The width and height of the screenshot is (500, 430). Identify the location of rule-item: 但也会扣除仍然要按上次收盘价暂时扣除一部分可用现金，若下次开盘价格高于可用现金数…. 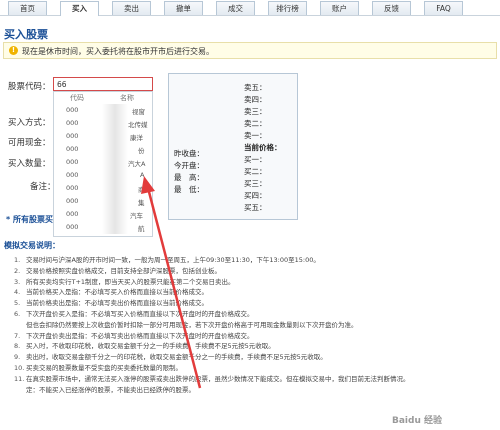
(192, 324).